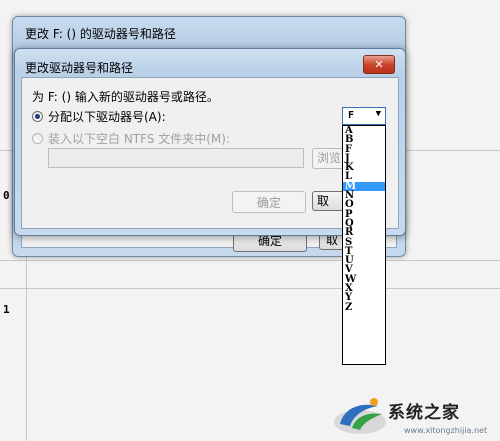 This screenshot has width=500, height=441. Describe the element at coordinates (139, 139) in the screenshot. I see `mount-folder-label: 装入以下空白 NTFS 文件夹中(M):` at that location.